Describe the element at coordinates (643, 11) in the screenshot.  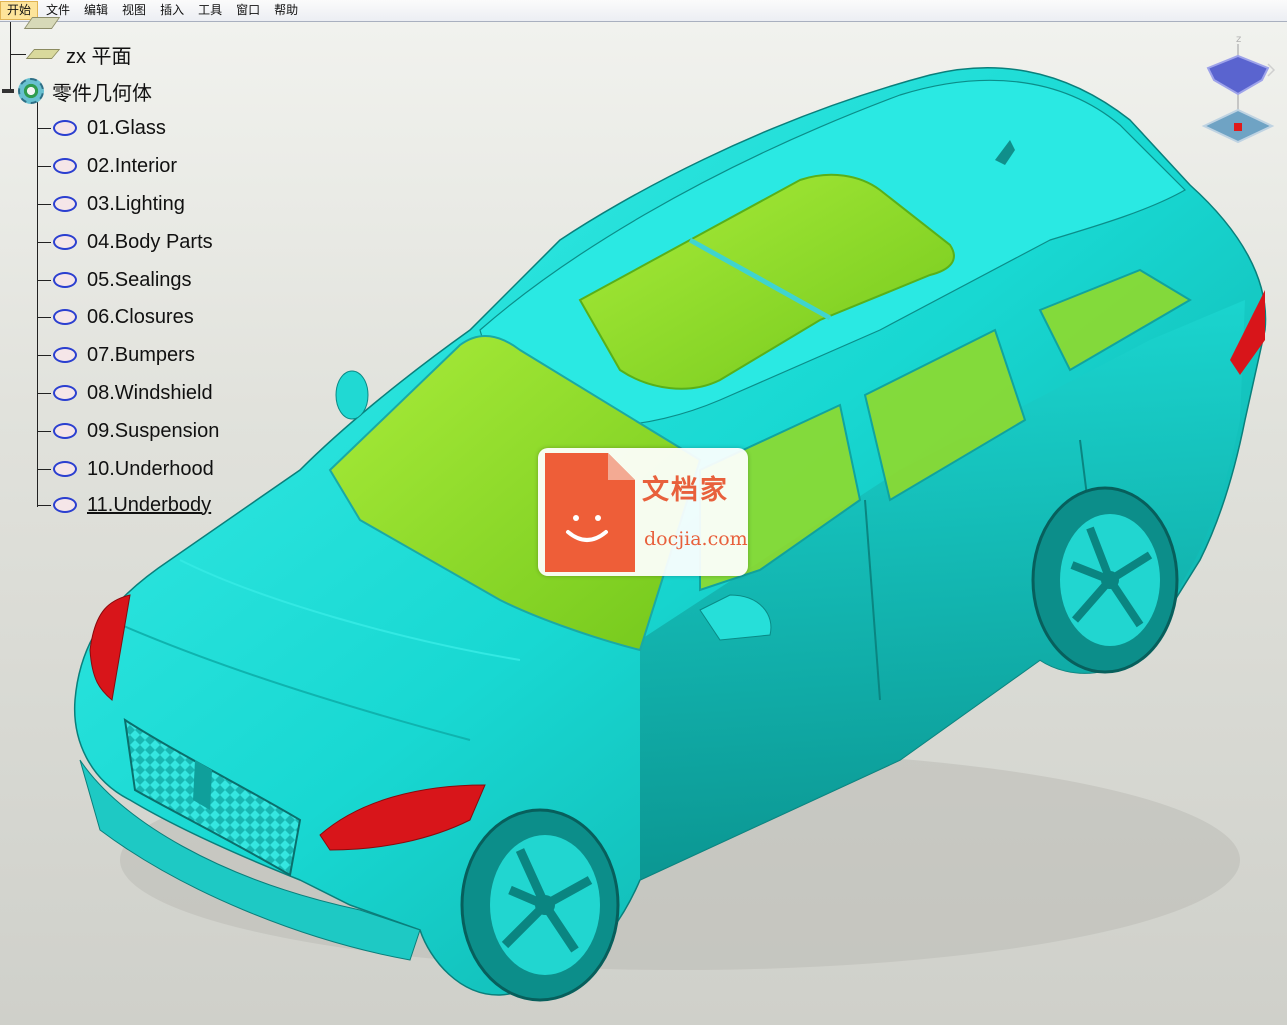
I see `menu-bar: 开始 文件 编辑 视图 插入 工具 窗口 帮助` at that location.